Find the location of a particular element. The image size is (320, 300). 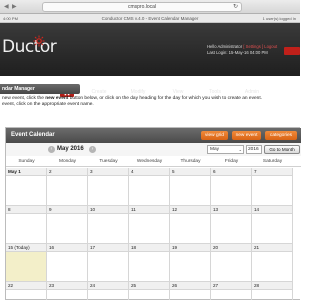

day-heading: 28 is located at coordinates (272, 286).